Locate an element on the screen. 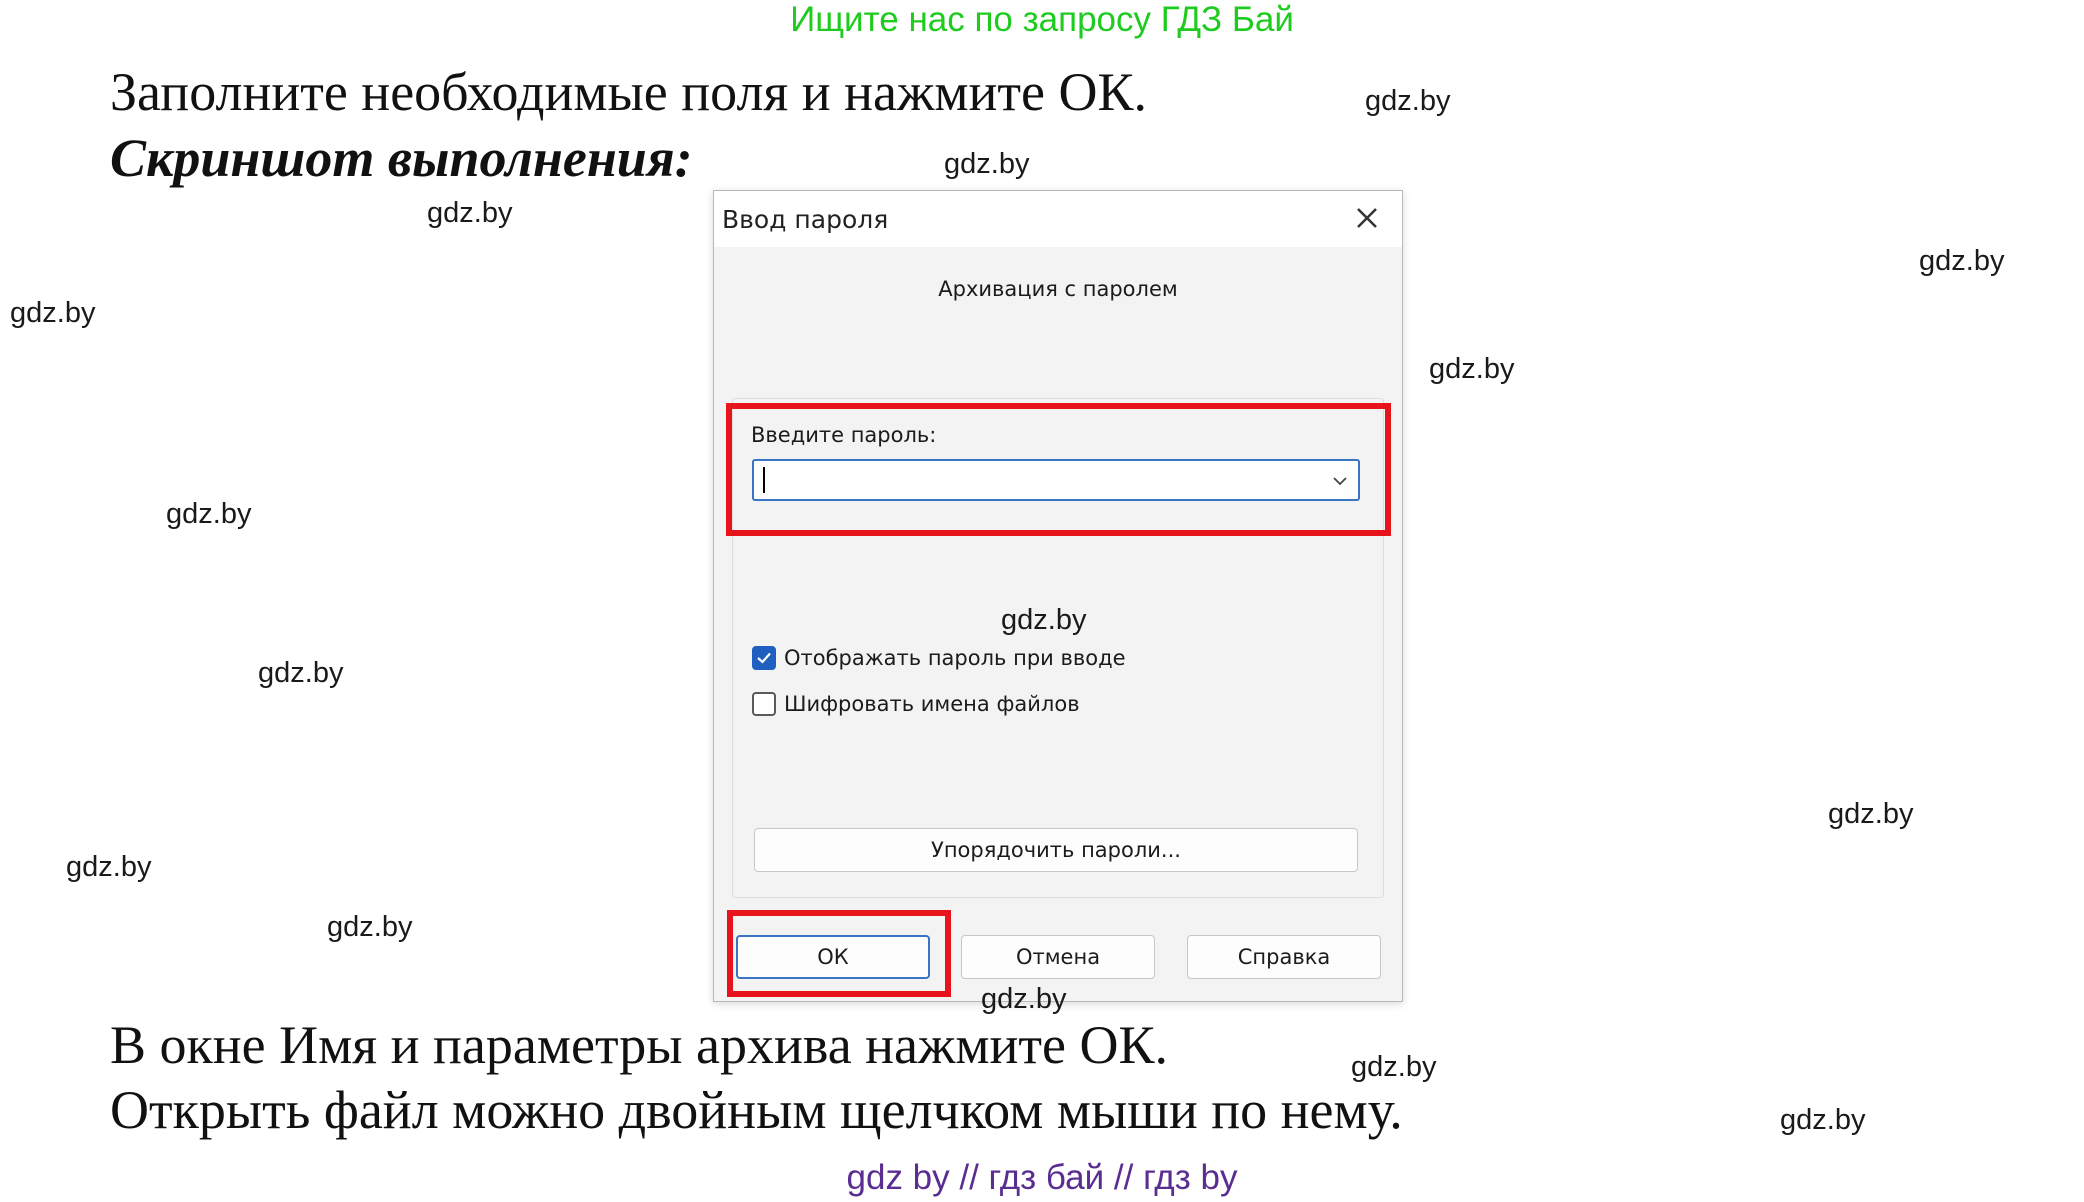 The width and height of the screenshot is (2084, 1202). encrypt-names-option: Шифровать имена файлов is located at coordinates (916, 704).